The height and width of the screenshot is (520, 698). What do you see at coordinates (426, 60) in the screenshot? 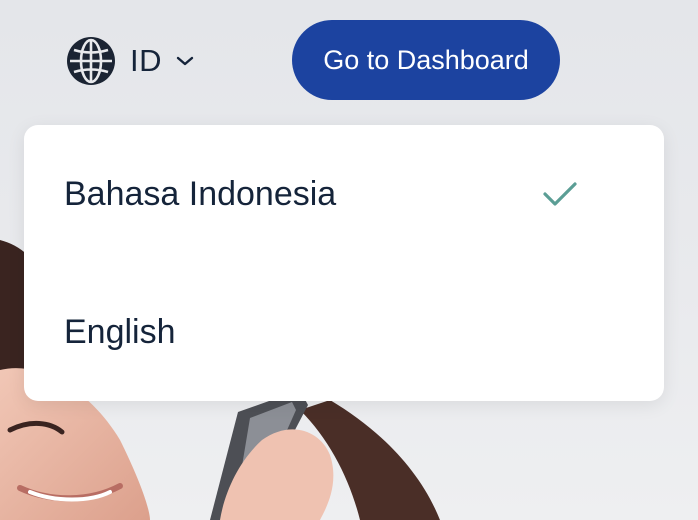
I see `go-to-dashboard-button: Go to Dashboard` at bounding box center [426, 60].